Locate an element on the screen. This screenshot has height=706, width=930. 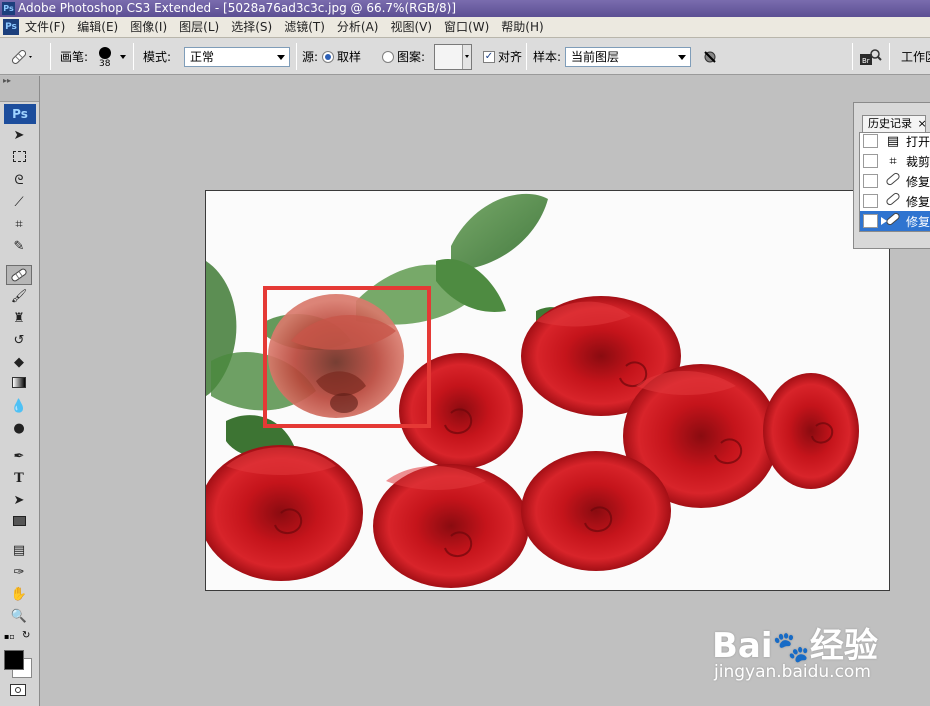
aligned-checkbox: ✓ 对齐 is located at coordinates (502, 56).